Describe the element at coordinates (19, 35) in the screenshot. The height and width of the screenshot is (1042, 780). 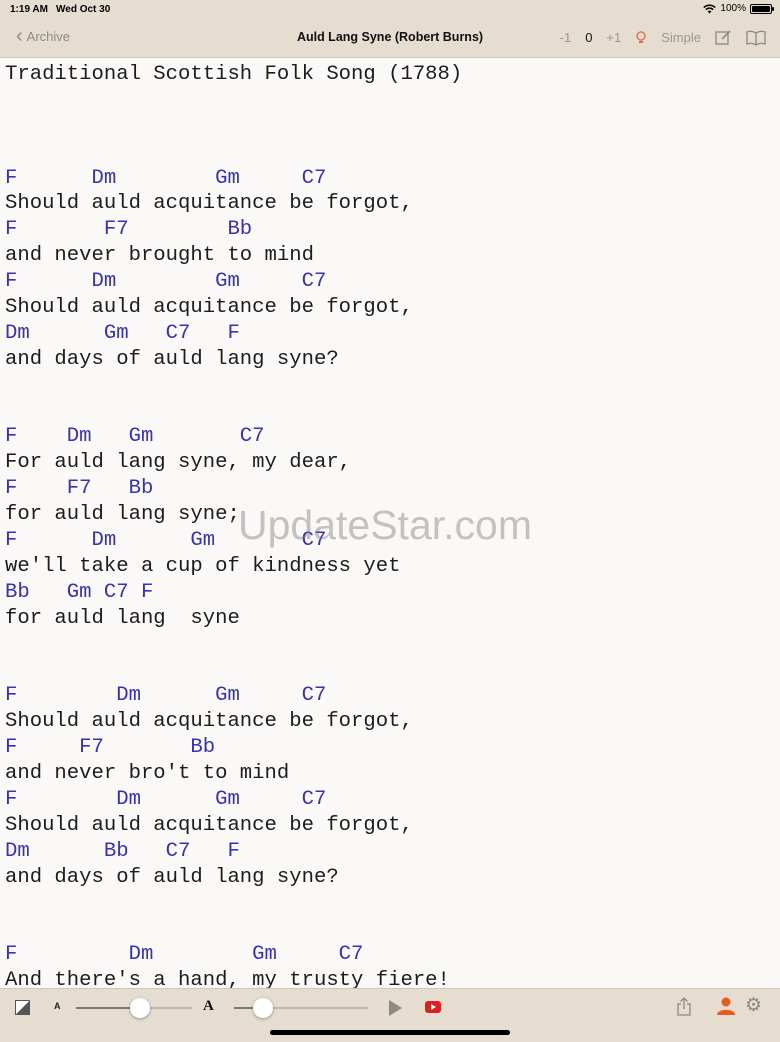
I see `chevron-left-icon: ‹` at that location.